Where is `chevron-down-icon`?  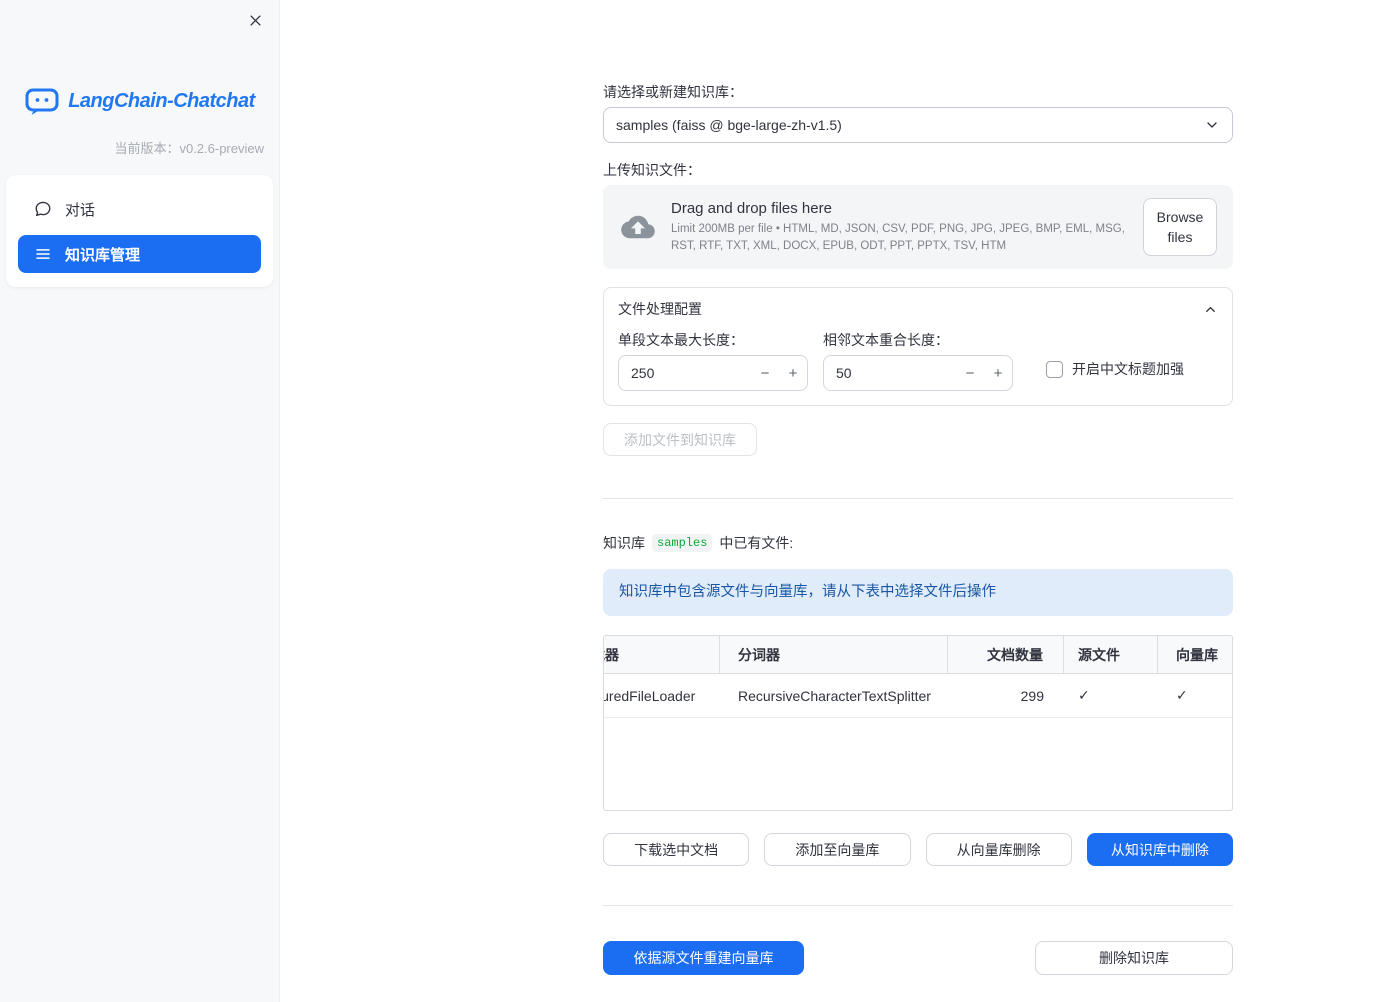
chevron-down-icon is located at coordinates (1212, 125).